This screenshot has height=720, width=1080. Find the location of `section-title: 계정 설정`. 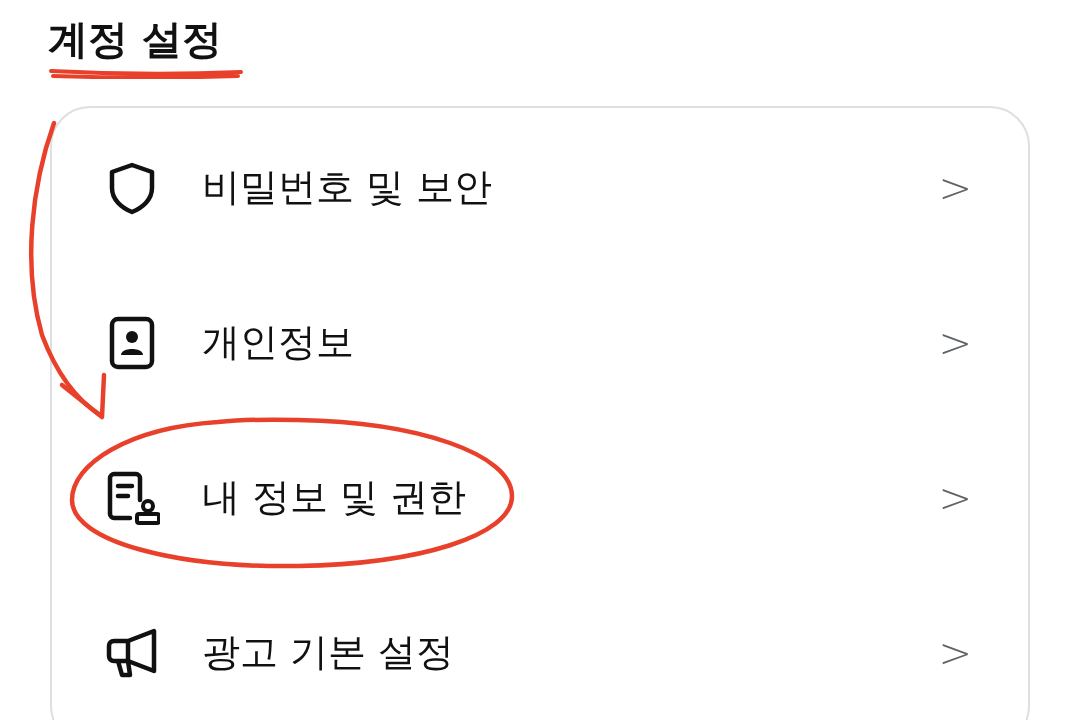

section-title: 계정 설정 is located at coordinates (135, 39).